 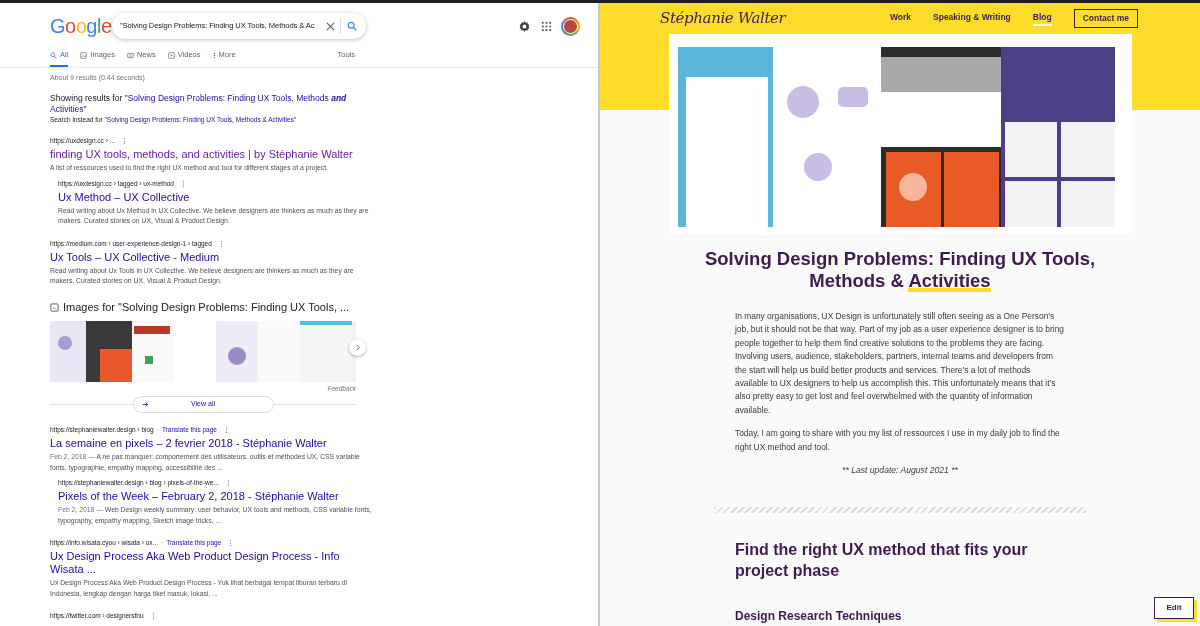 What do you see at coordinates (900, 363) in the screenshot?
I see `body-paragraph: In many organisations, UX Design is unfortunately still often seeing as a One Person’s job, but it should not be that way. Part of my job as a user experience designer is to bring people together to help them find creative solutions to the problems they are facing. Involving users, audience, stakeholders, partners, internal teams and developers from the start will help us build better products and services. There’s a lot of methods available to UX designers to help us accomplish this. This unfortunately means that it’s also pretty easy to get lost and feel overwhelmed with the quantity of information available.` at bounding box center [900, 363].